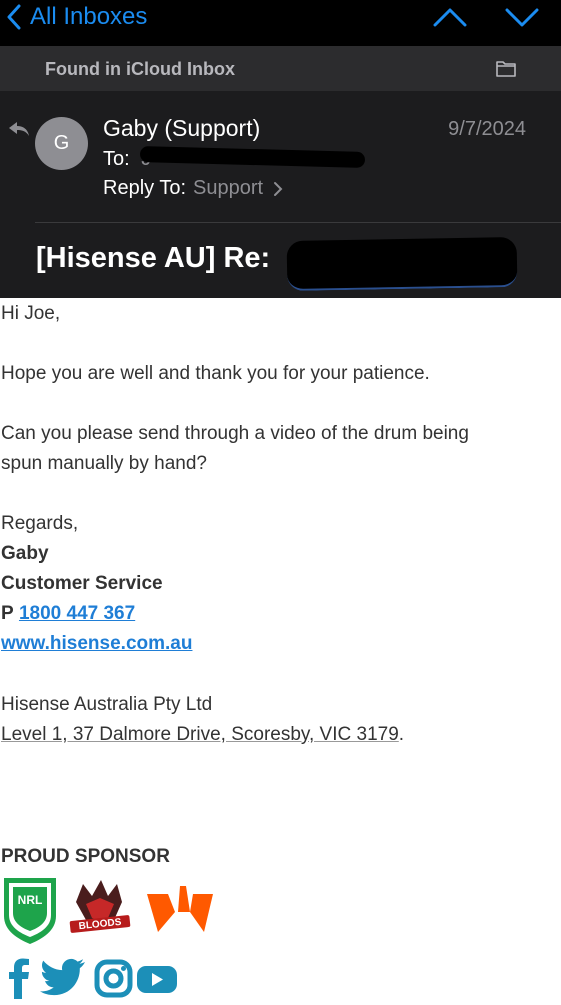  I want to click on avatar: G, so click(61, 143).